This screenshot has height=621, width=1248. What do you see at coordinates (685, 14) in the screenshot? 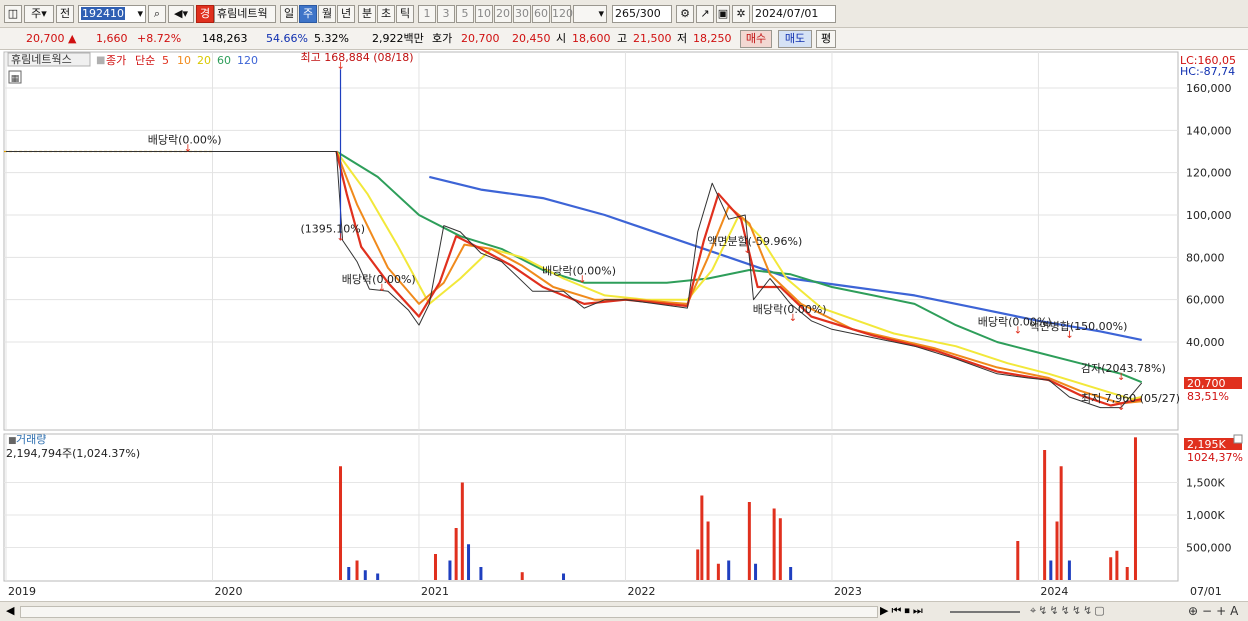
I see `chart-settings-icon: ⚙` at bounding box center [685, 14].